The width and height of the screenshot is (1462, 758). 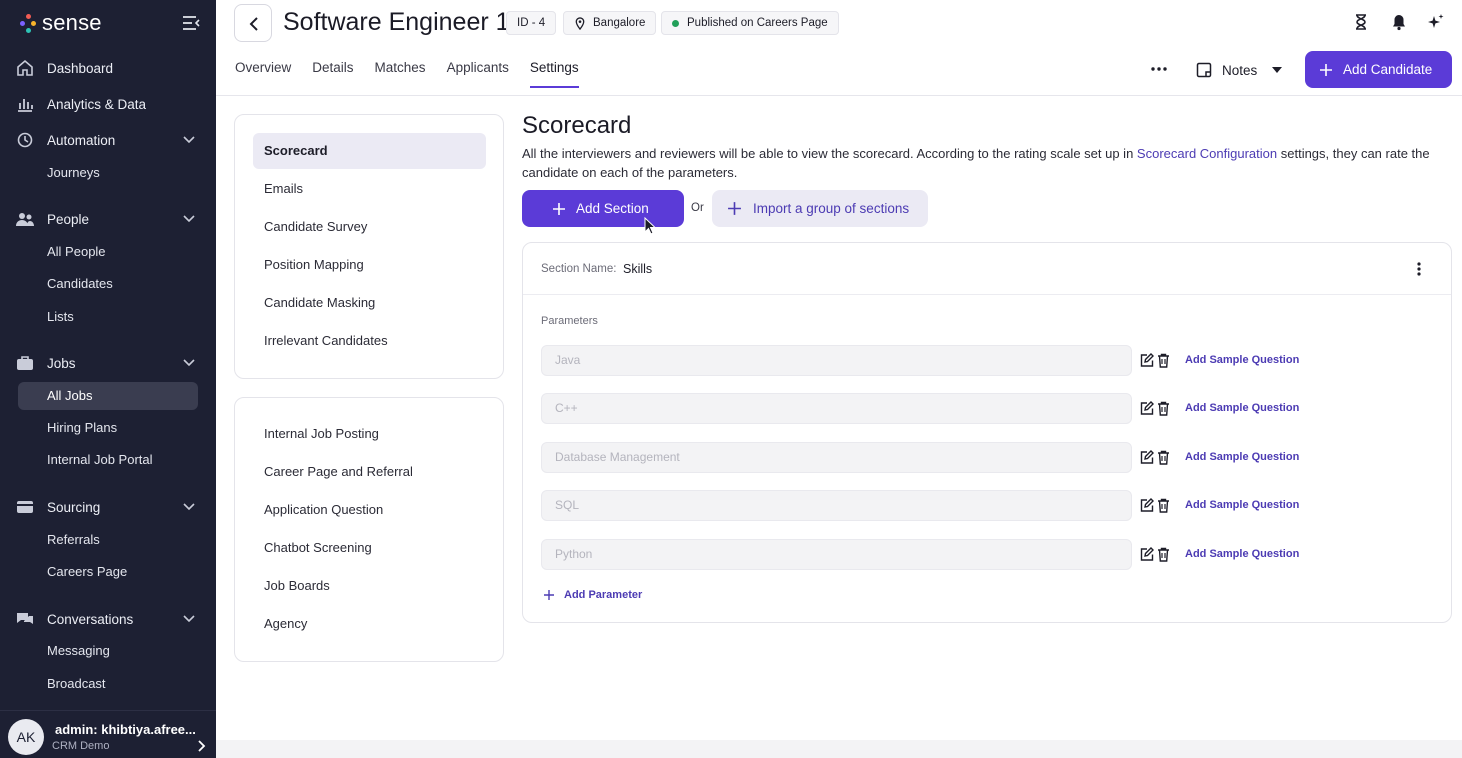 What do you see at coordinates (332, 74) in the screenshot?
I see `tab-details: Details` at bounding box center [332, 74].